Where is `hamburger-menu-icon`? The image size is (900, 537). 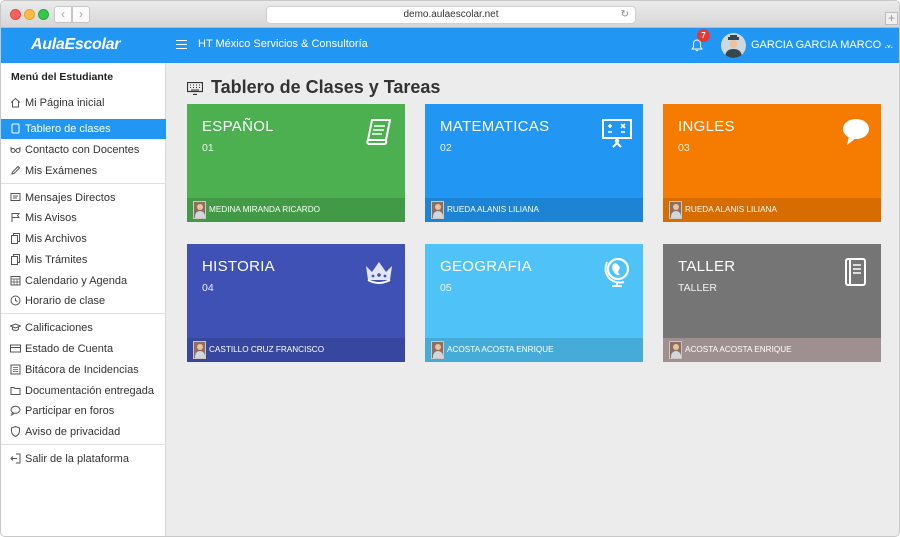
hamburger-menu-icon is located at coordinates (181, 44).